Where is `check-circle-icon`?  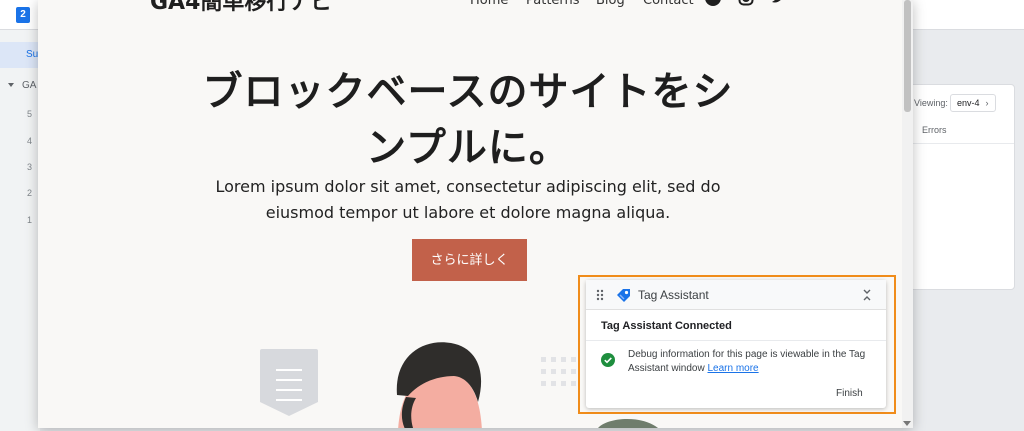
check-circle-icon is located at coordinates (608, 360).